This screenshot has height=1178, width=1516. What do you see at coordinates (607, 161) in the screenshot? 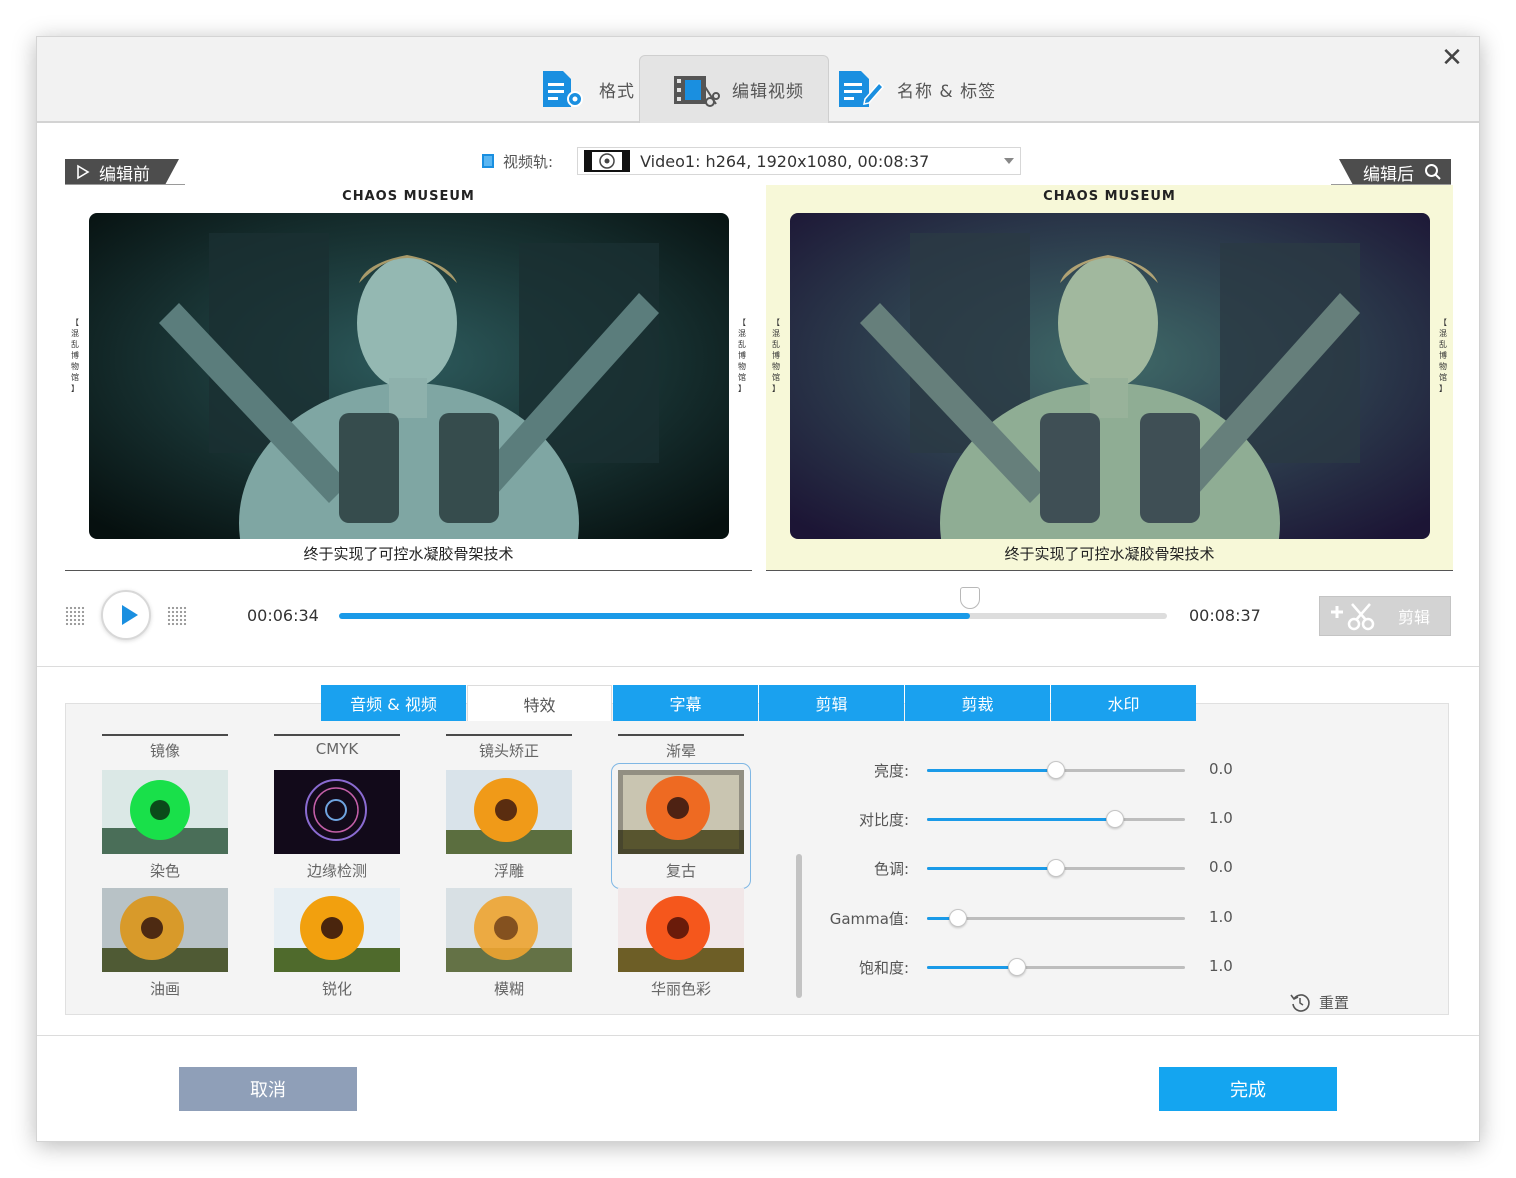
I see `film-thumbnail-icon` at bounding box center [607, 161].